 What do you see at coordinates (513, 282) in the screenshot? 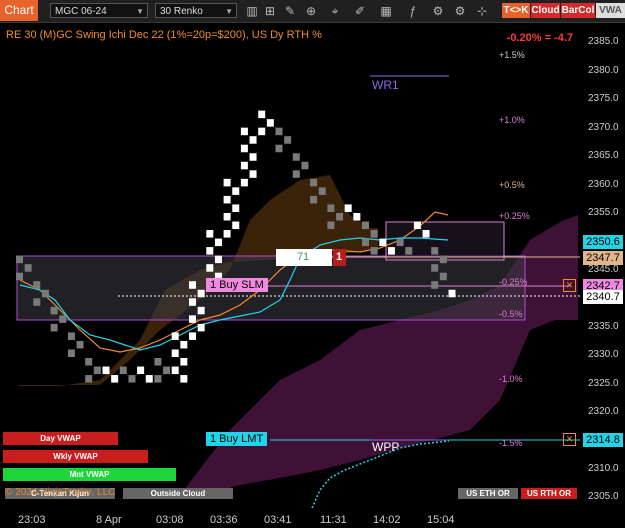
I see `pct-level-minus-0-25: -0.25%` at bounding box center [513, 282].